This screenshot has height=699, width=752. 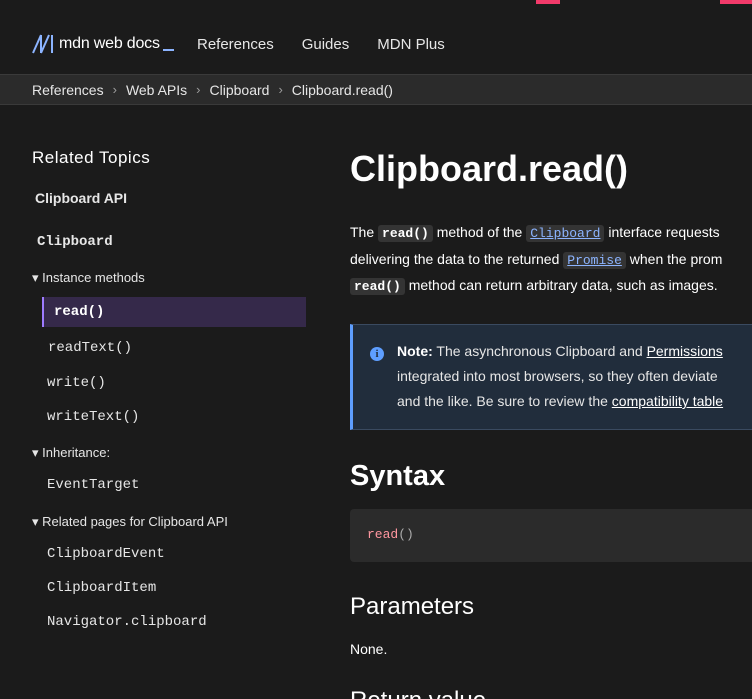 What do you see at coordinates (68, 90) in the screenshot?
I see `breadcrumb-references: References` at bounding box center [68, 90].